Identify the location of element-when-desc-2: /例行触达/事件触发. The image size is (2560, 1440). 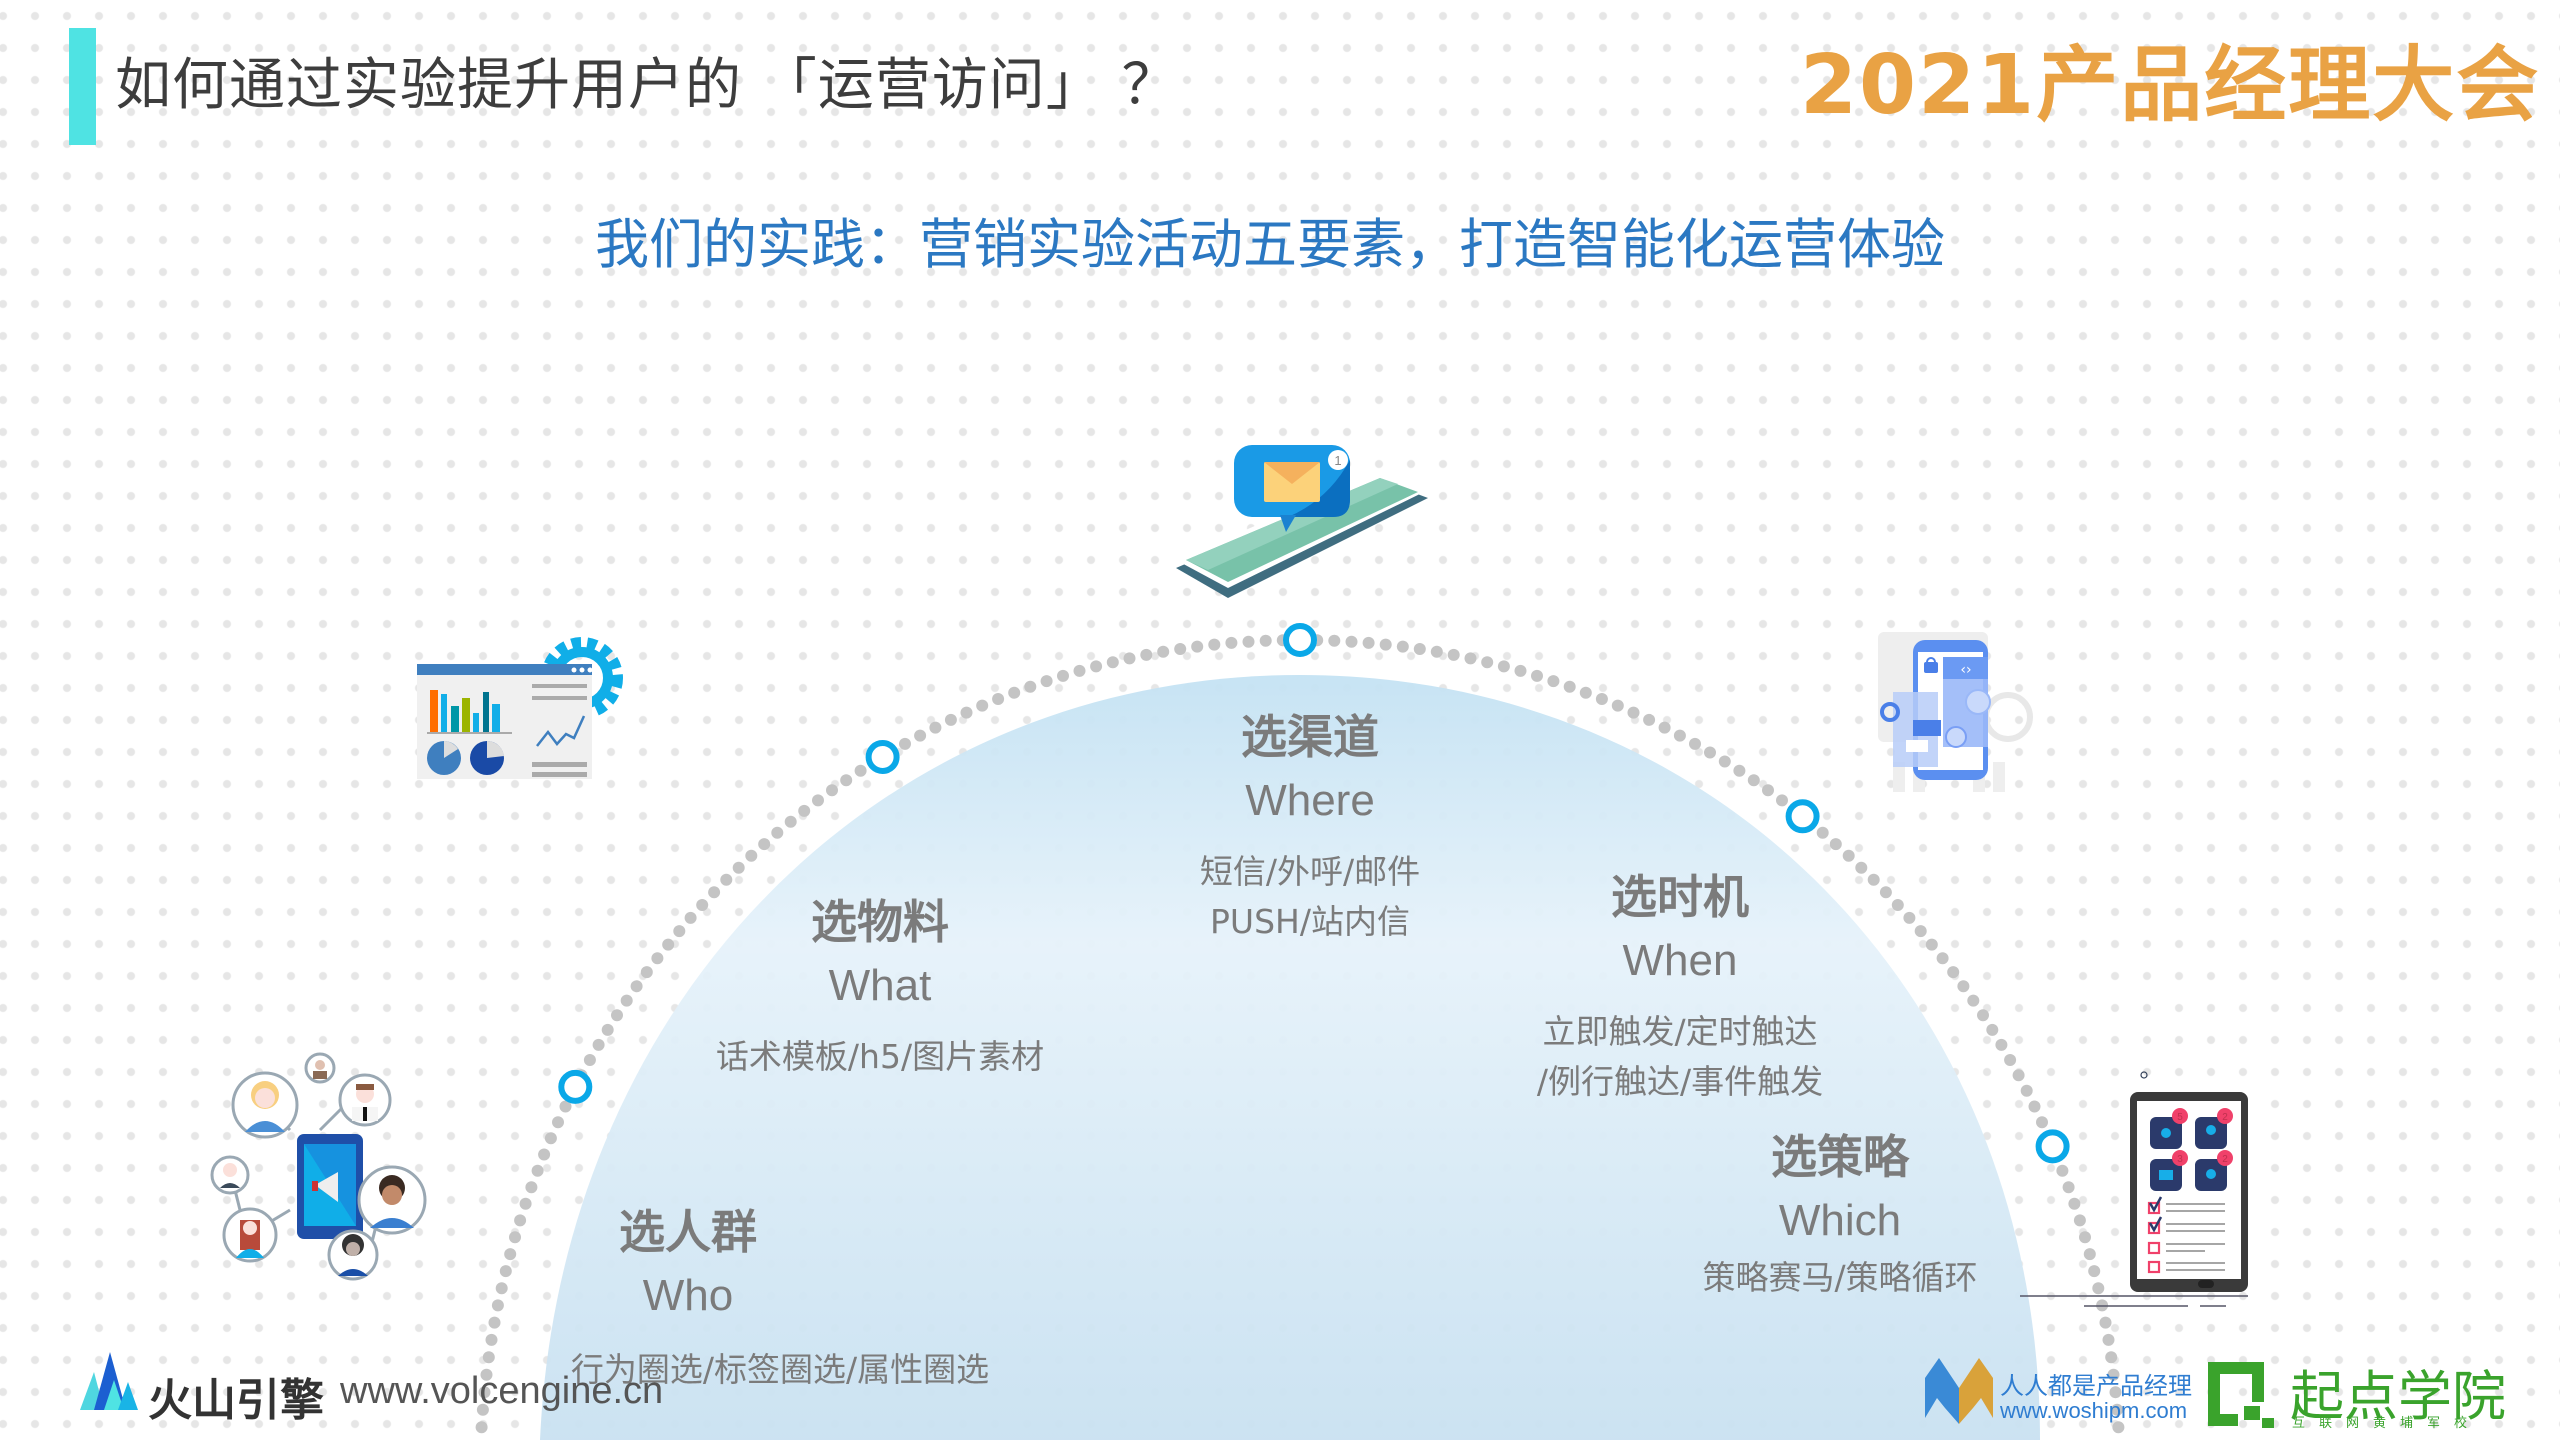
(1680, 1081).